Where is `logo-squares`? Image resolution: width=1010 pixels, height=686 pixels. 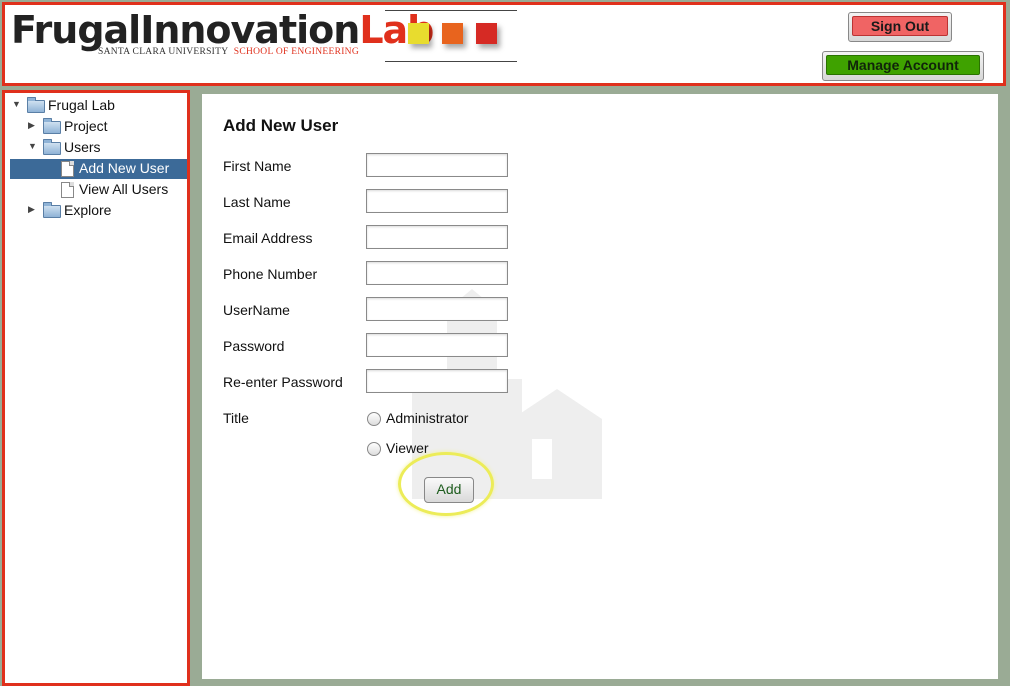
logo-squares is located at coordinates (451, 36).